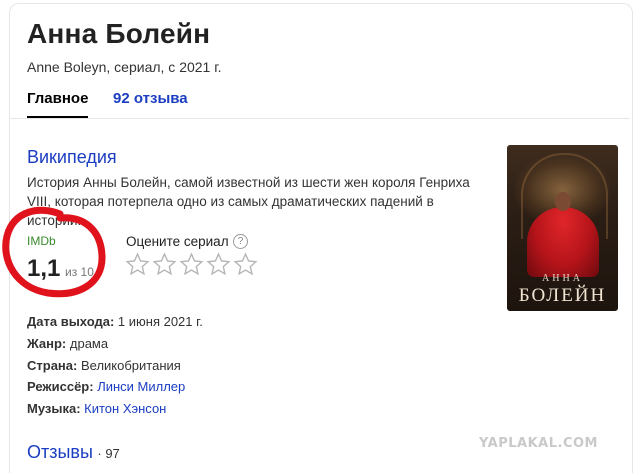  What do you see at coordinates (124, 67) in the screenshot?
I see `page-subtitle: Anne Boleyn, сериал, с 2021 г.` at bounding box center [124, 67].